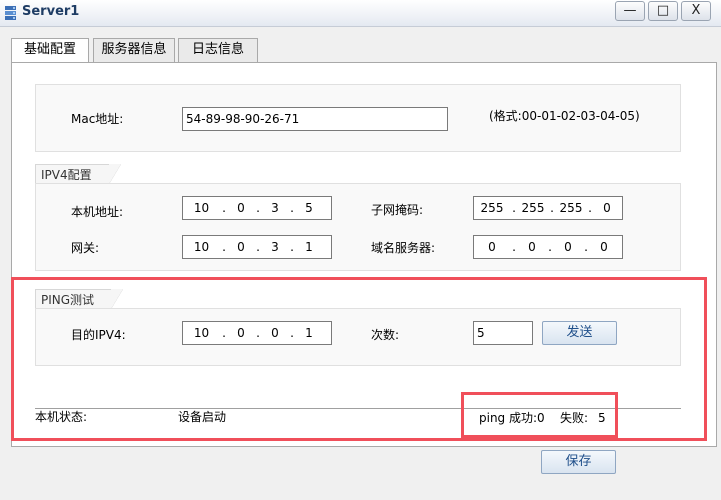 This screenshot has height=500, width=721. I want to click on maximize-button: □, so click(663, 11).